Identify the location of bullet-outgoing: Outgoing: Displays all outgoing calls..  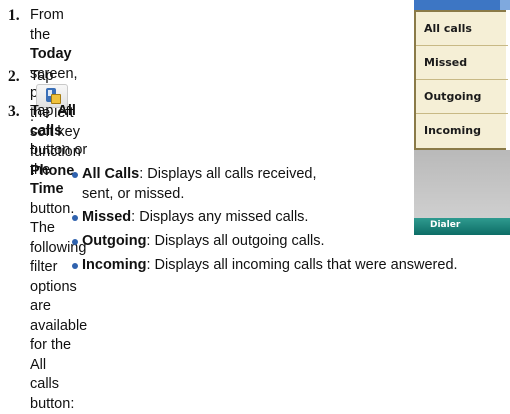
(198, 242).